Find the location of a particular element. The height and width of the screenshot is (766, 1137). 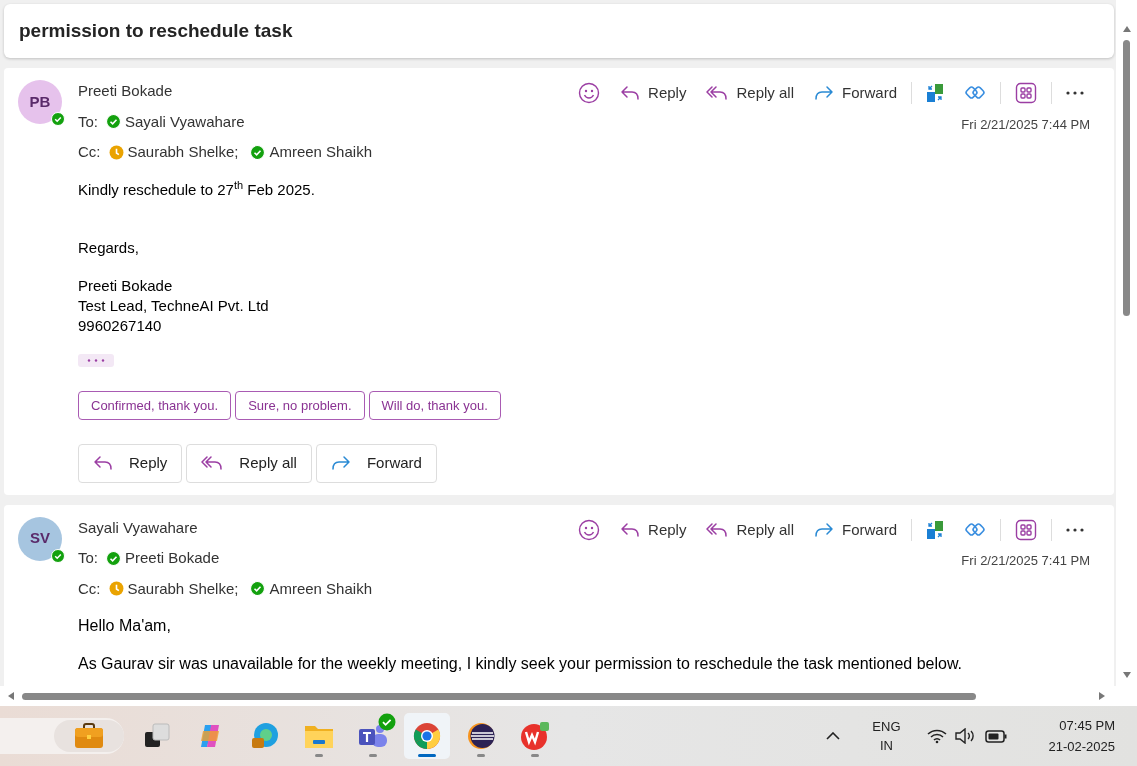

scroll-down-icon is located at coordinates (1126, 675).